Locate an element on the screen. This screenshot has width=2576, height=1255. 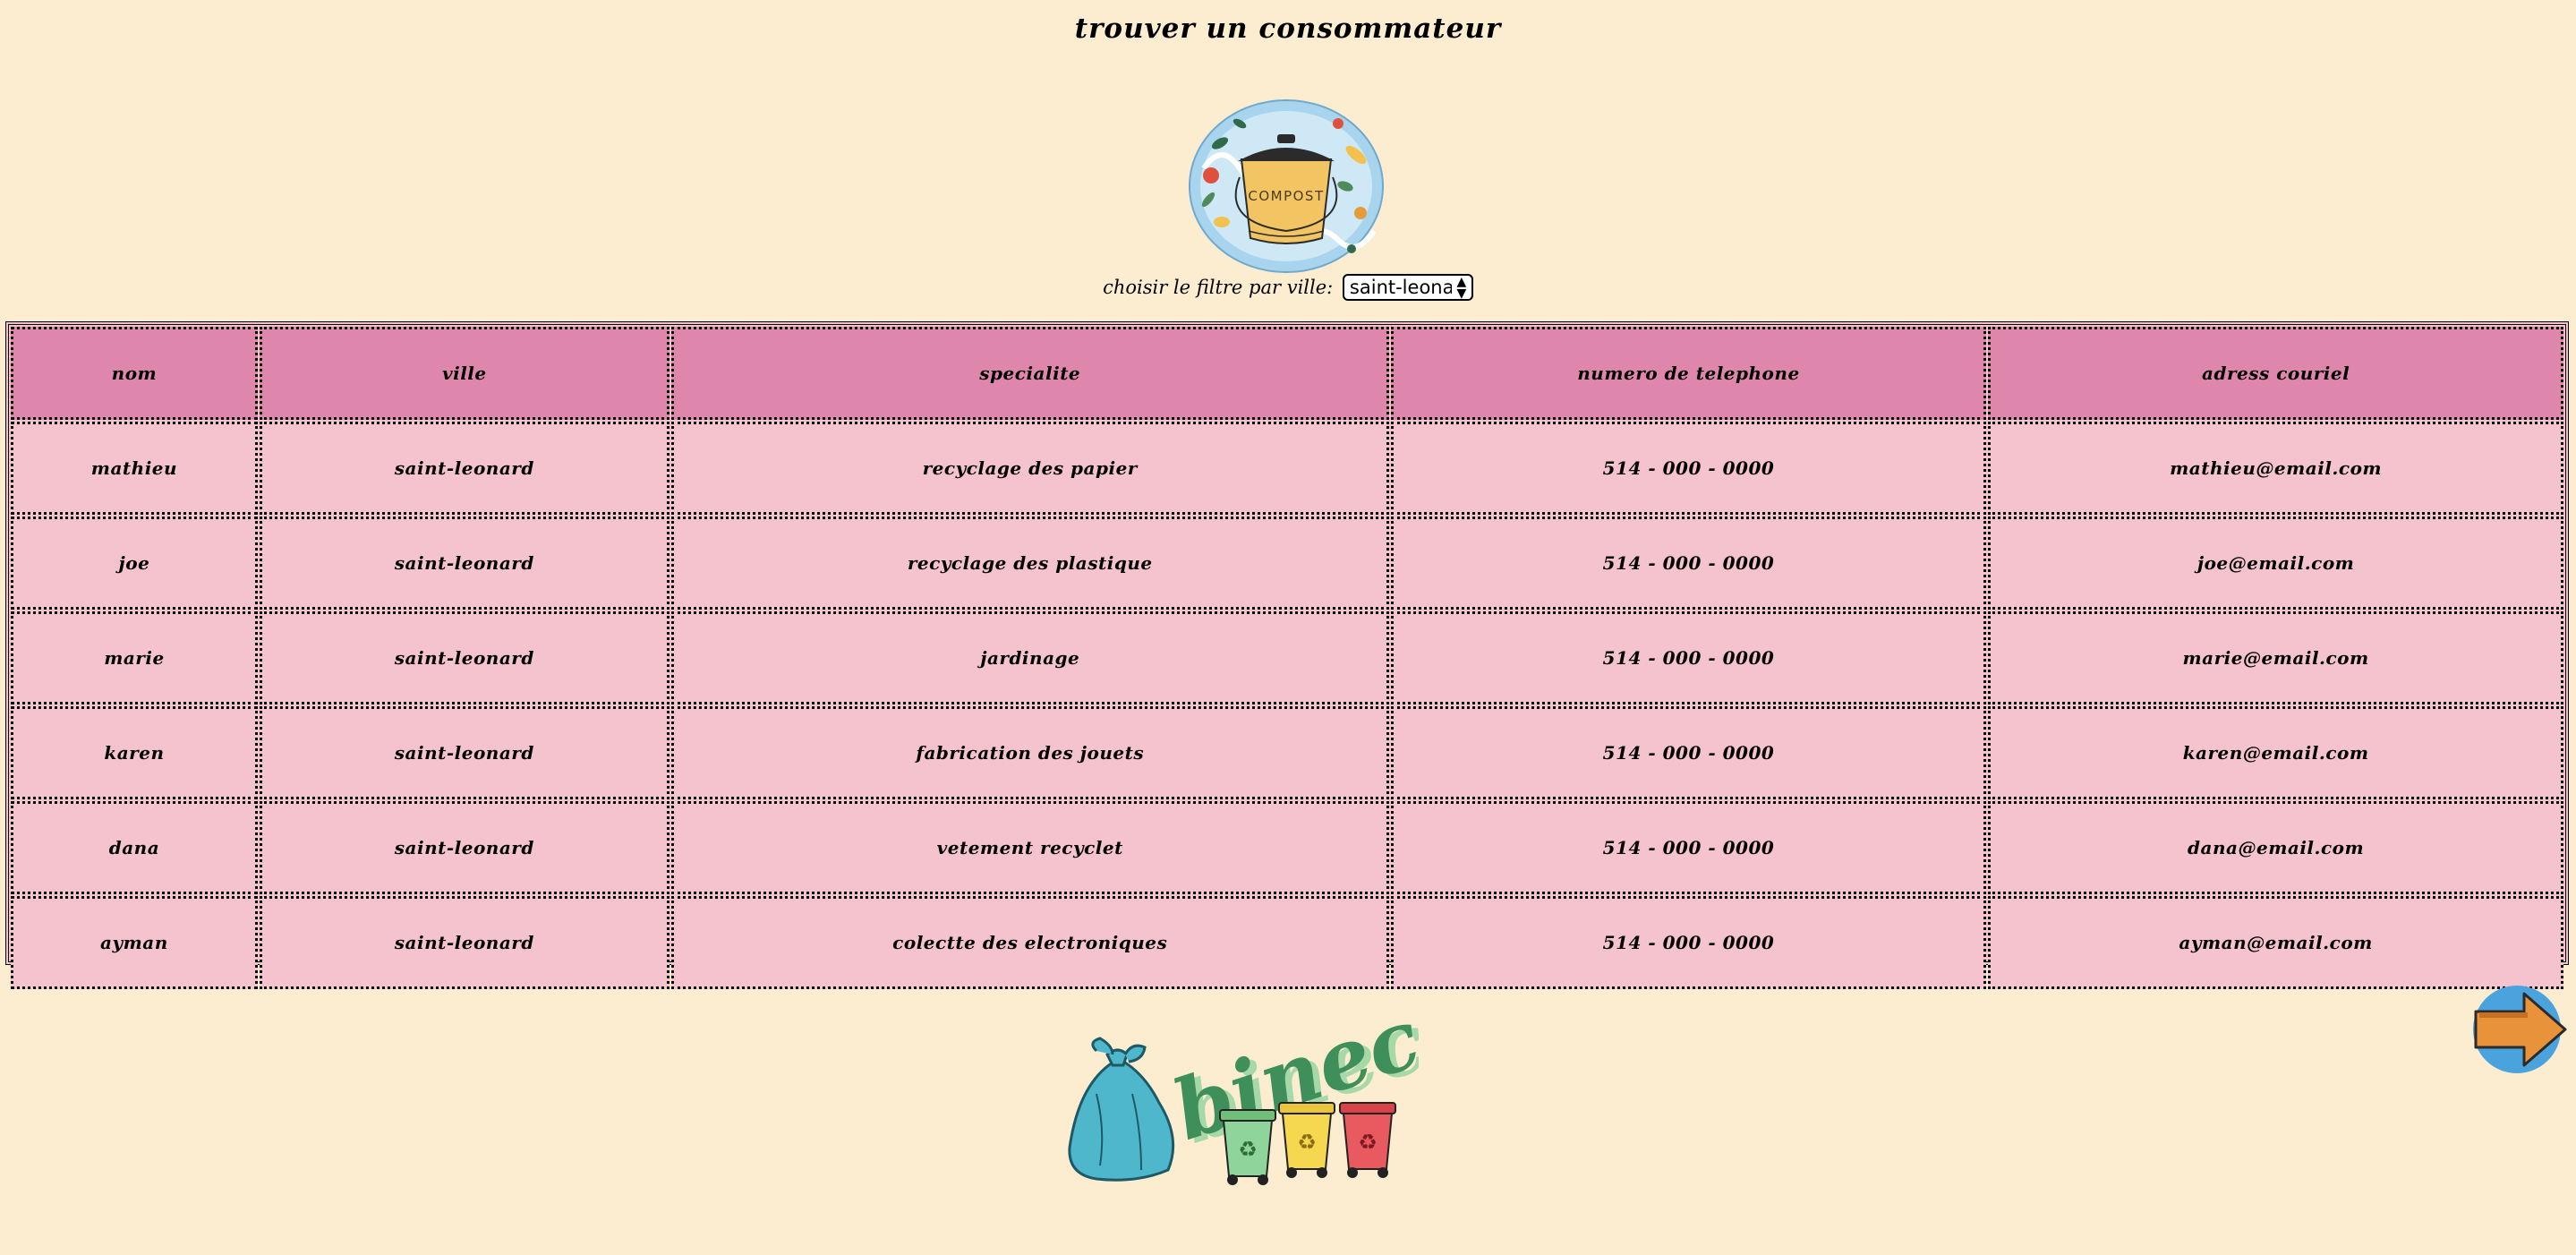
cell-specialite: recyclage des papier is located at coordinates (1029, 468).